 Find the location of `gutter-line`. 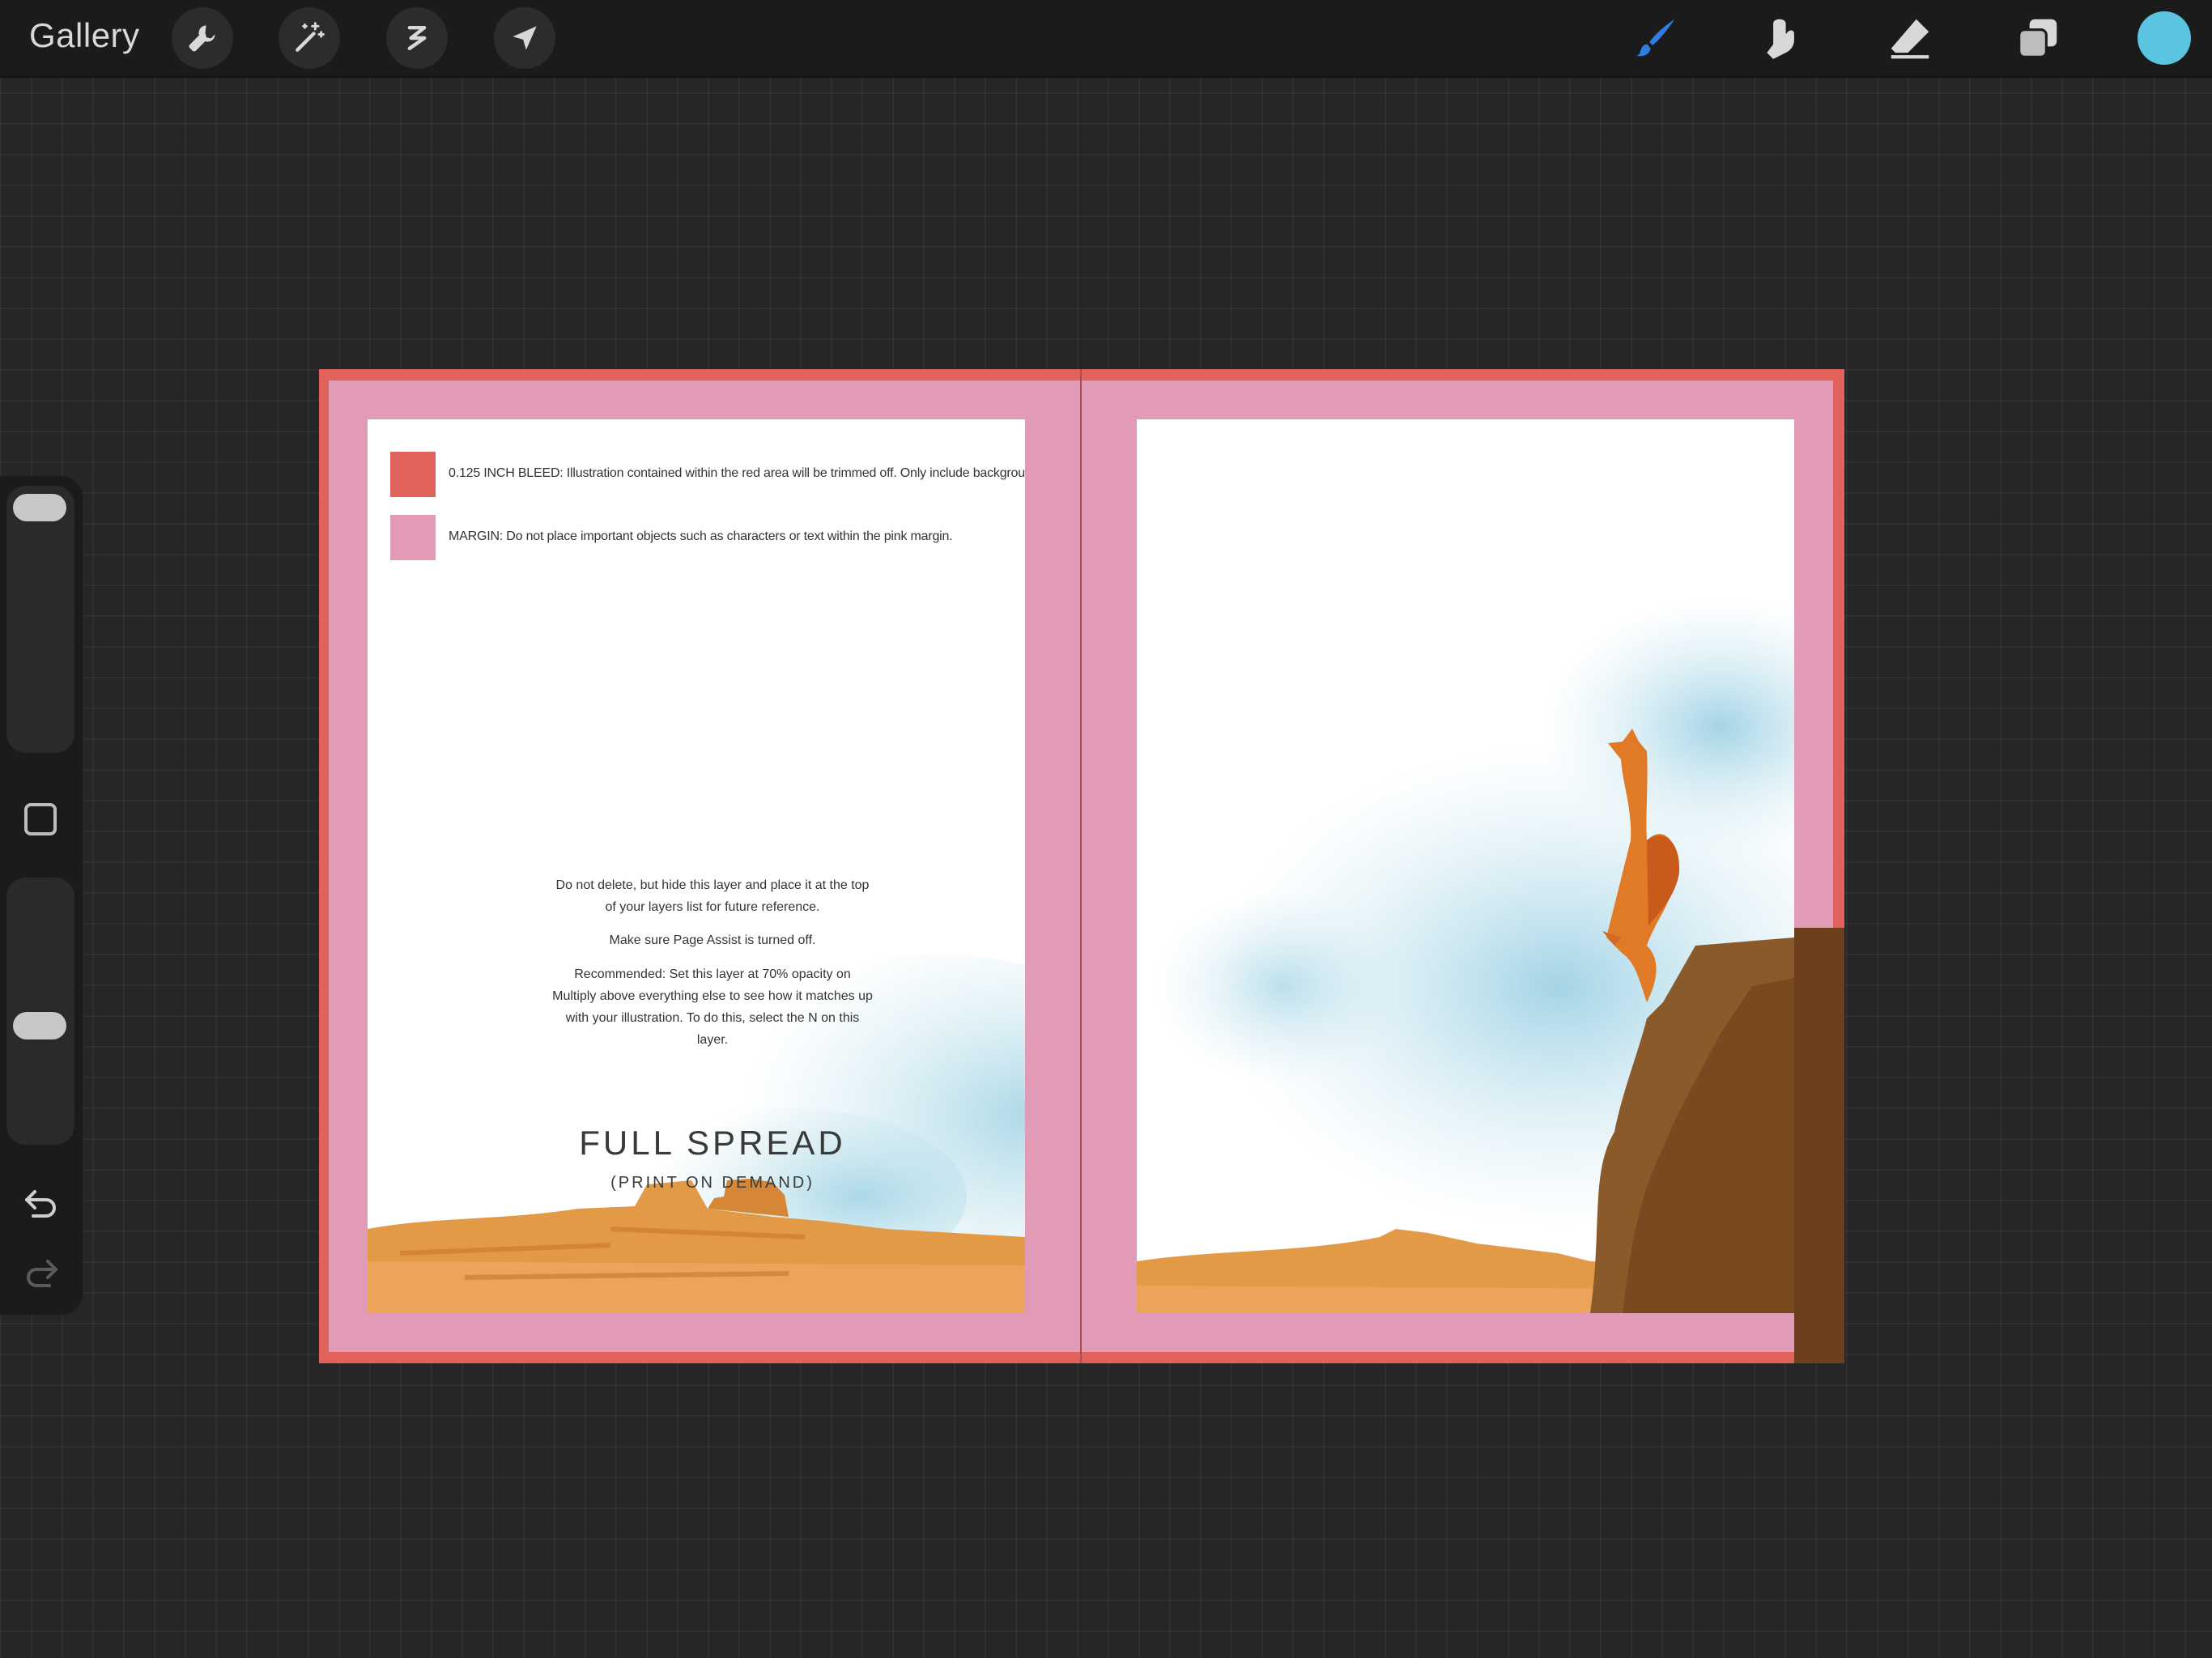

gutter-line is located at coordinates (1081, 866).